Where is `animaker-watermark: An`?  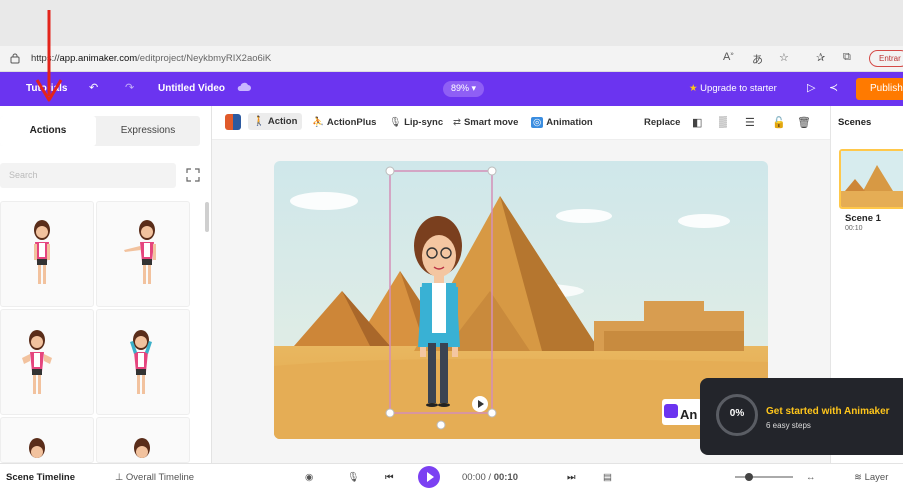 animaker-watermark: An is located at coordinates (682, 412).